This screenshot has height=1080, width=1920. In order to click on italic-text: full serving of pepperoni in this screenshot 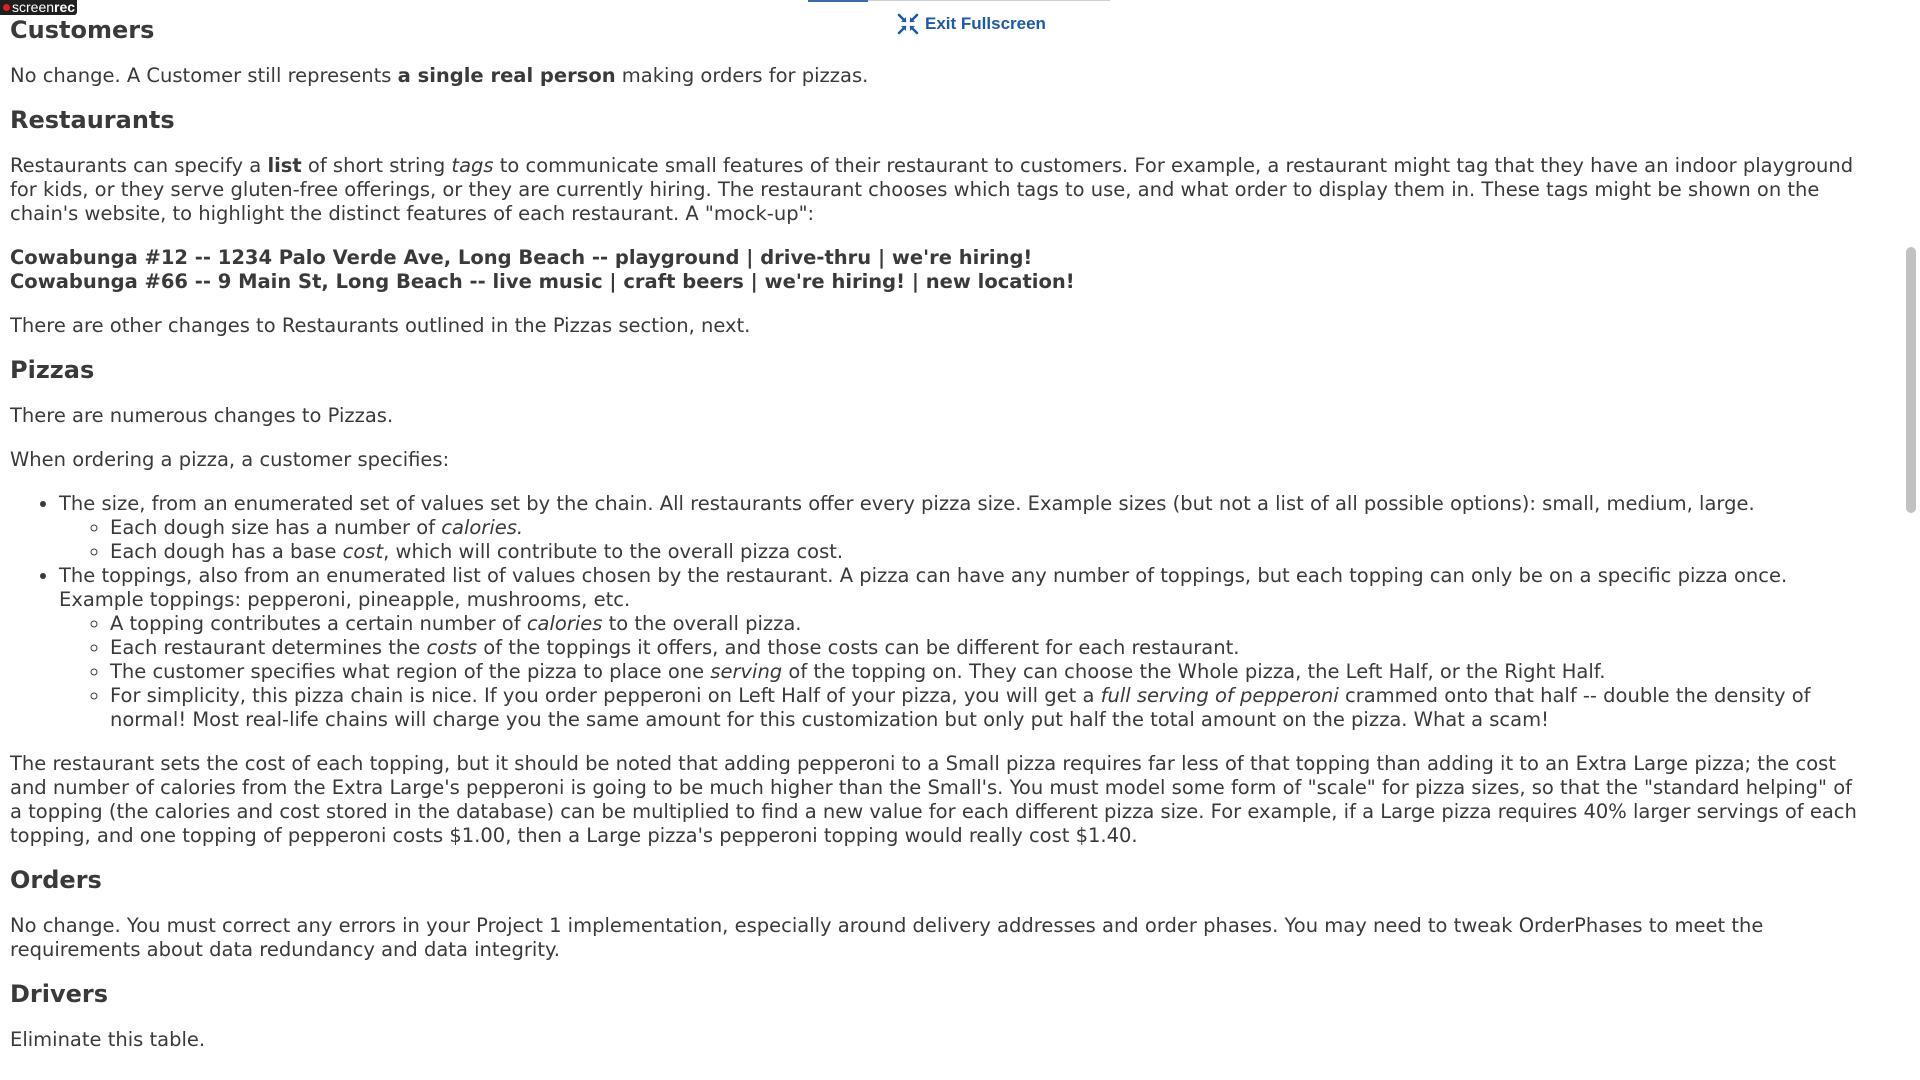, I will do `click(1219, 695)`.